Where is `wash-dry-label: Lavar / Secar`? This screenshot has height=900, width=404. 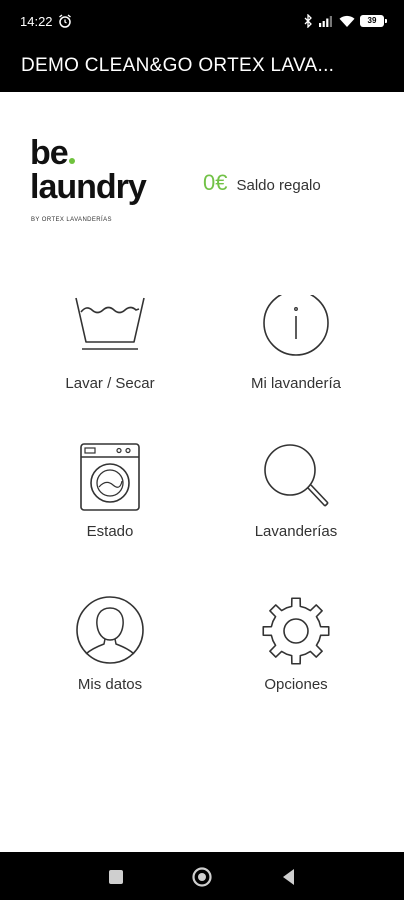
wash-dry-label: Lavar / Secar is located at coordinates (110, 383).